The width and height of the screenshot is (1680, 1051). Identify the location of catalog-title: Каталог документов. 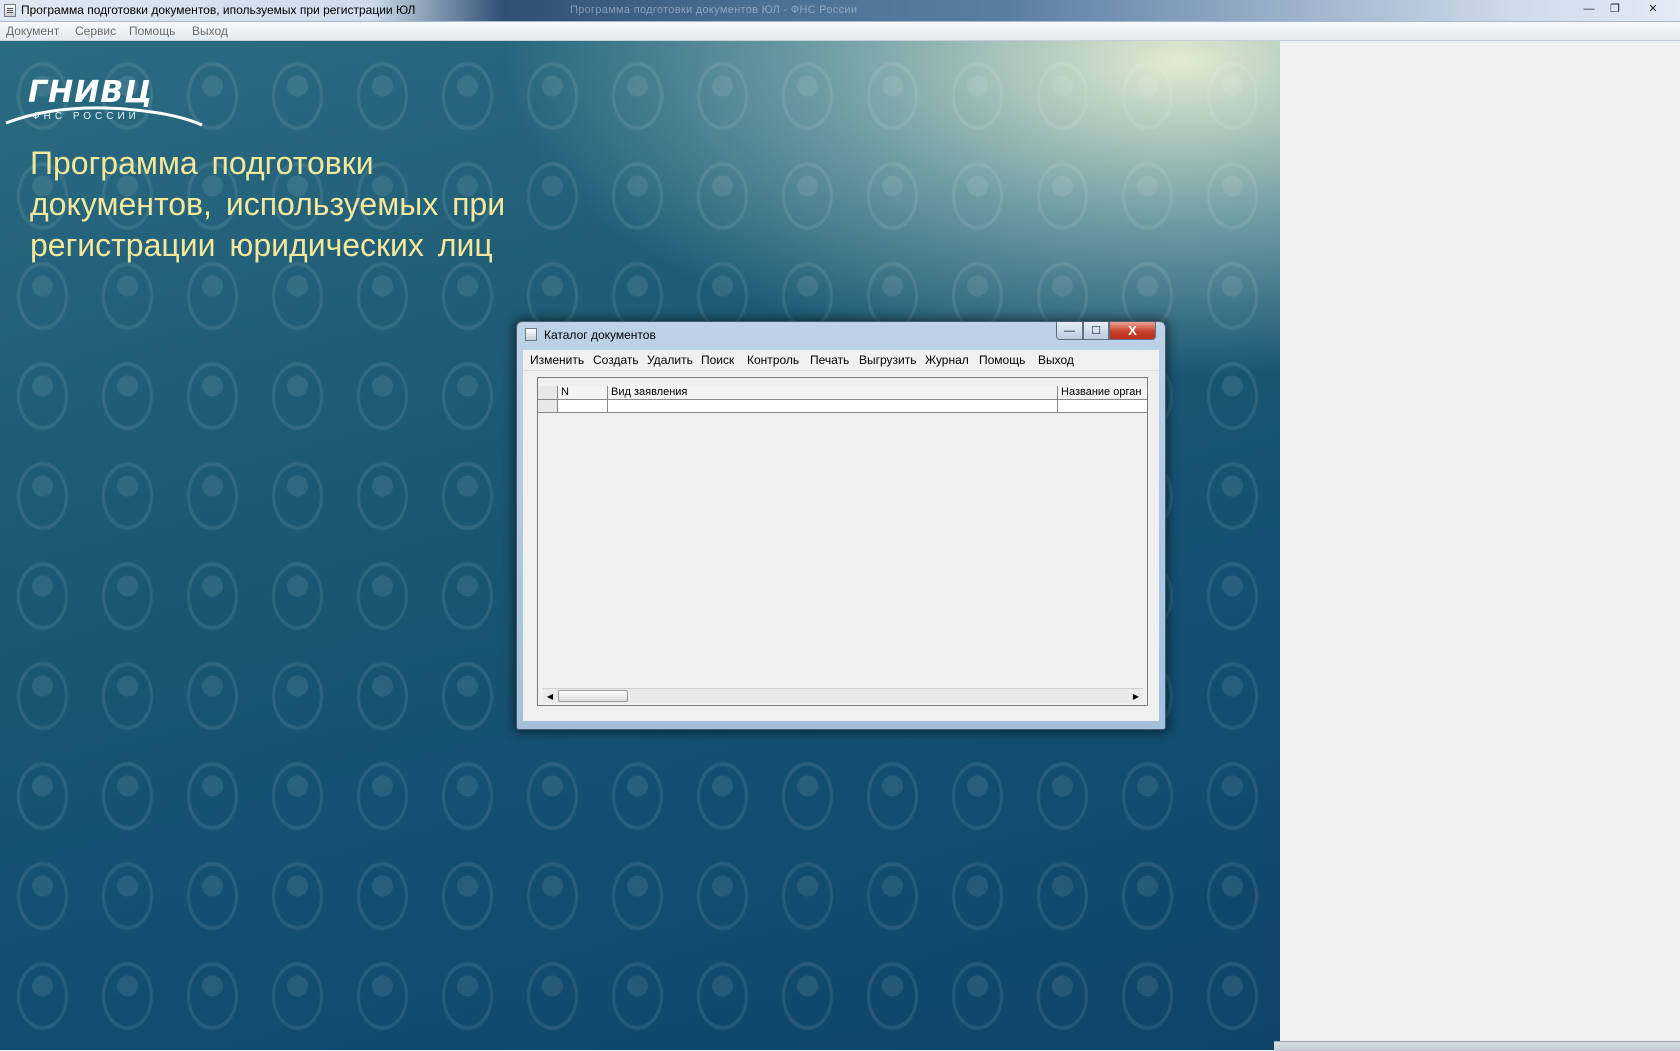
(600, 335).